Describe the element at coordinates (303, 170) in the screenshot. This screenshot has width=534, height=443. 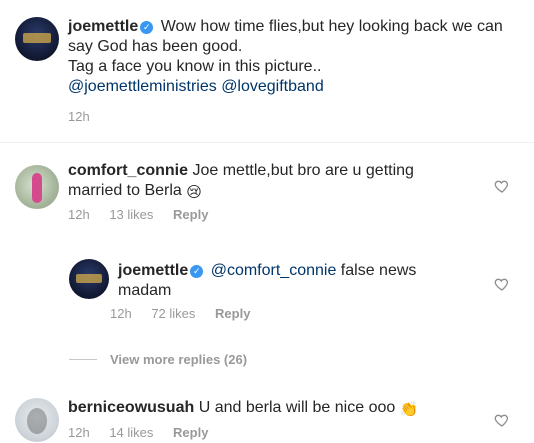
I see `comment-text-line-1: Joe mettle,but bro are u getting` at that location.